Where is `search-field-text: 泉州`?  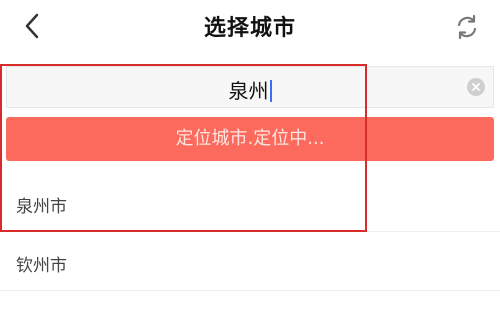
search-field-text: 泉州 is located at coordinates (250, 89).